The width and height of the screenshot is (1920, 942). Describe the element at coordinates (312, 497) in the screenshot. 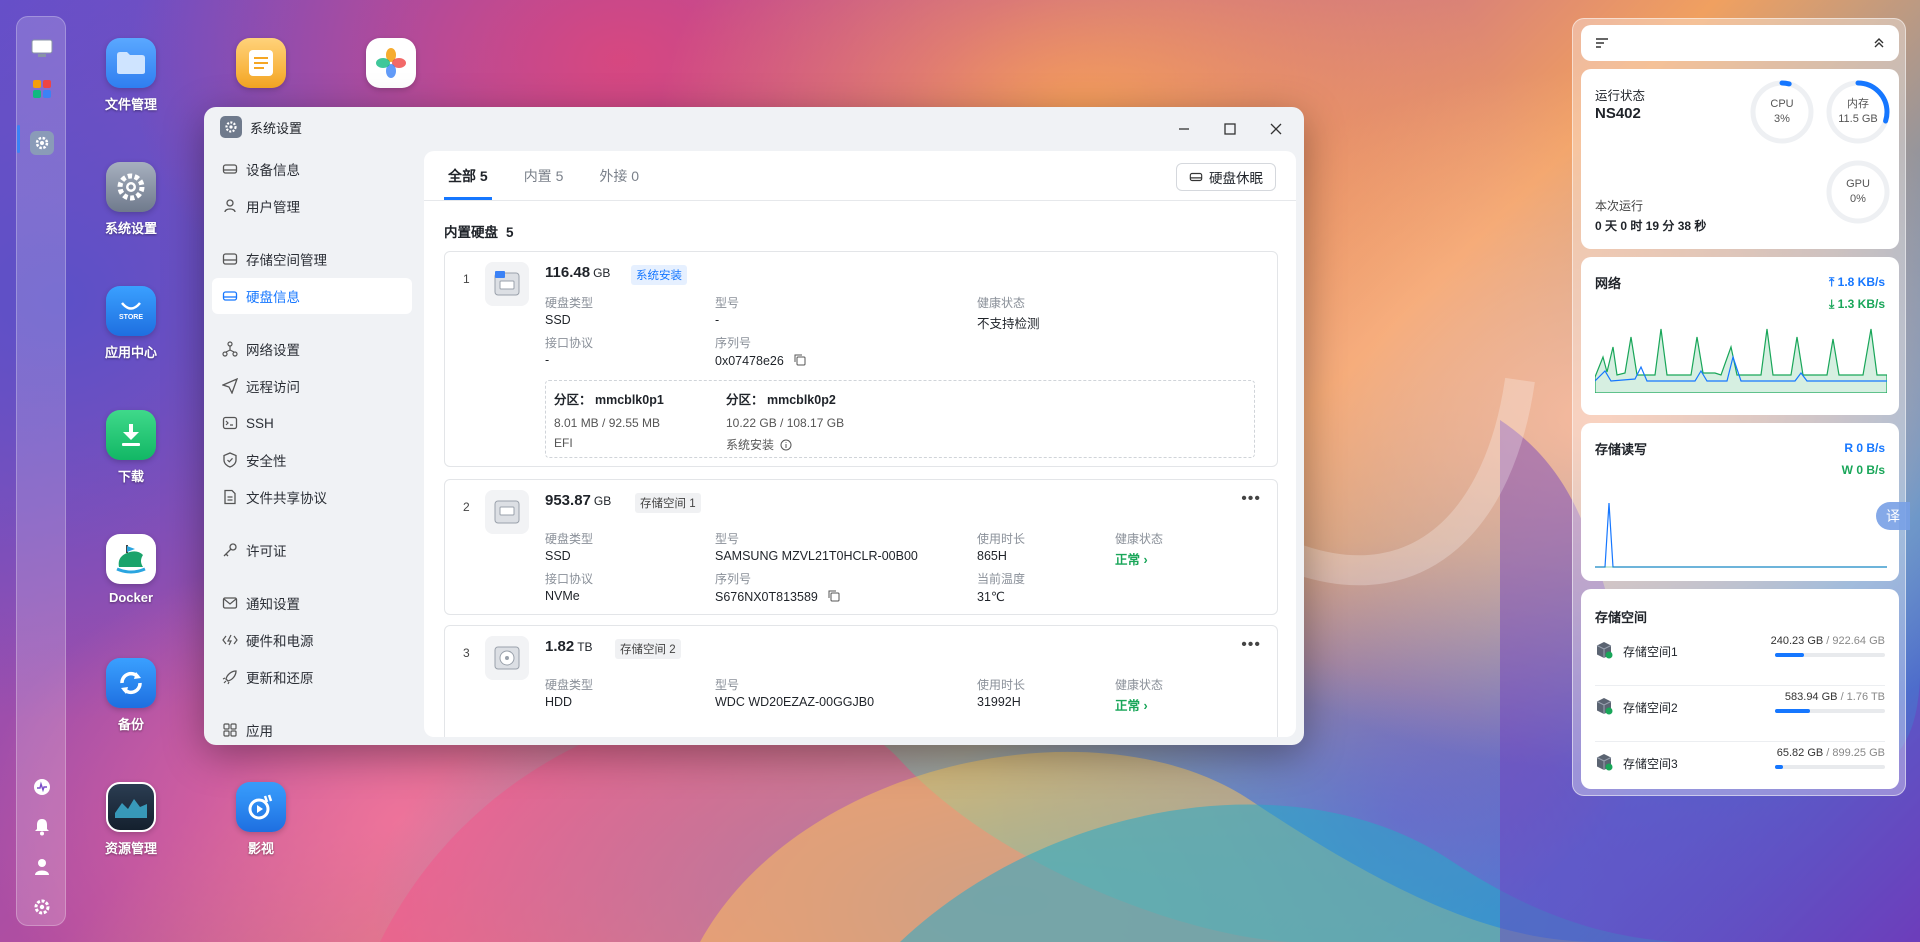

I see `sidebar-item-file-sharing: 文件共享协议` at that location.